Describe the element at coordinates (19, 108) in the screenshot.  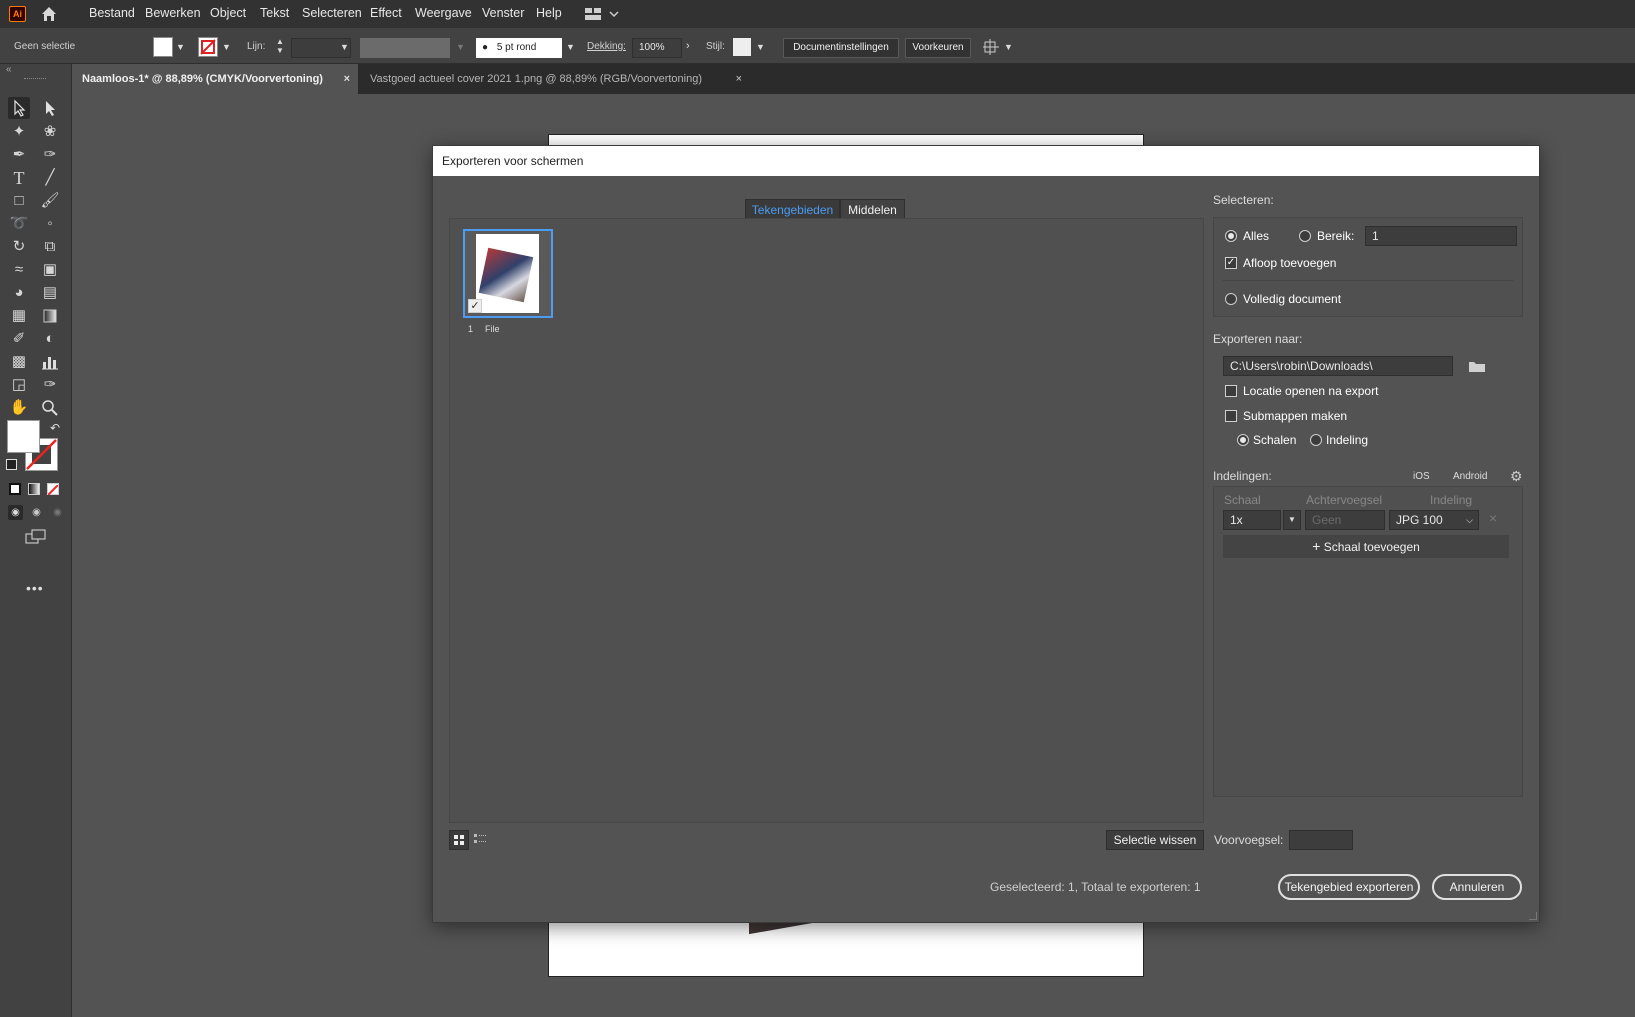
I see `selection-tool-icon` at that location.